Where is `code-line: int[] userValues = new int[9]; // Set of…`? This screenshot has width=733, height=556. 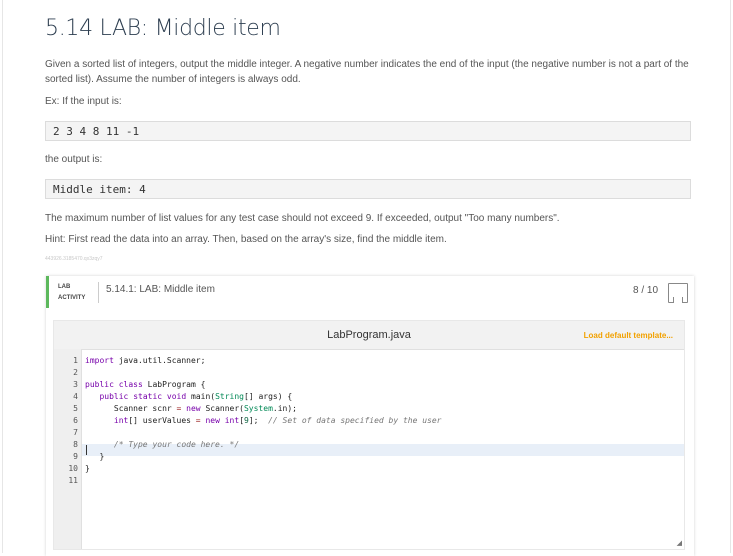
code-line: int[] userValues = new int[9]; // Set of… is located at coordinates (263, 420).